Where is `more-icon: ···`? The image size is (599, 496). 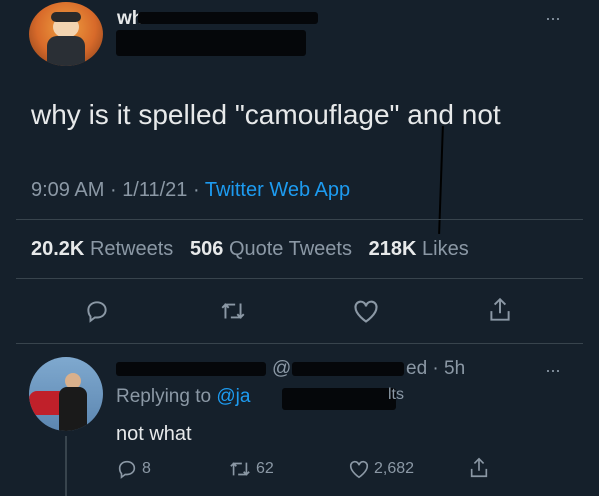
more-icon: ··· is located at coordinates (553, 18).